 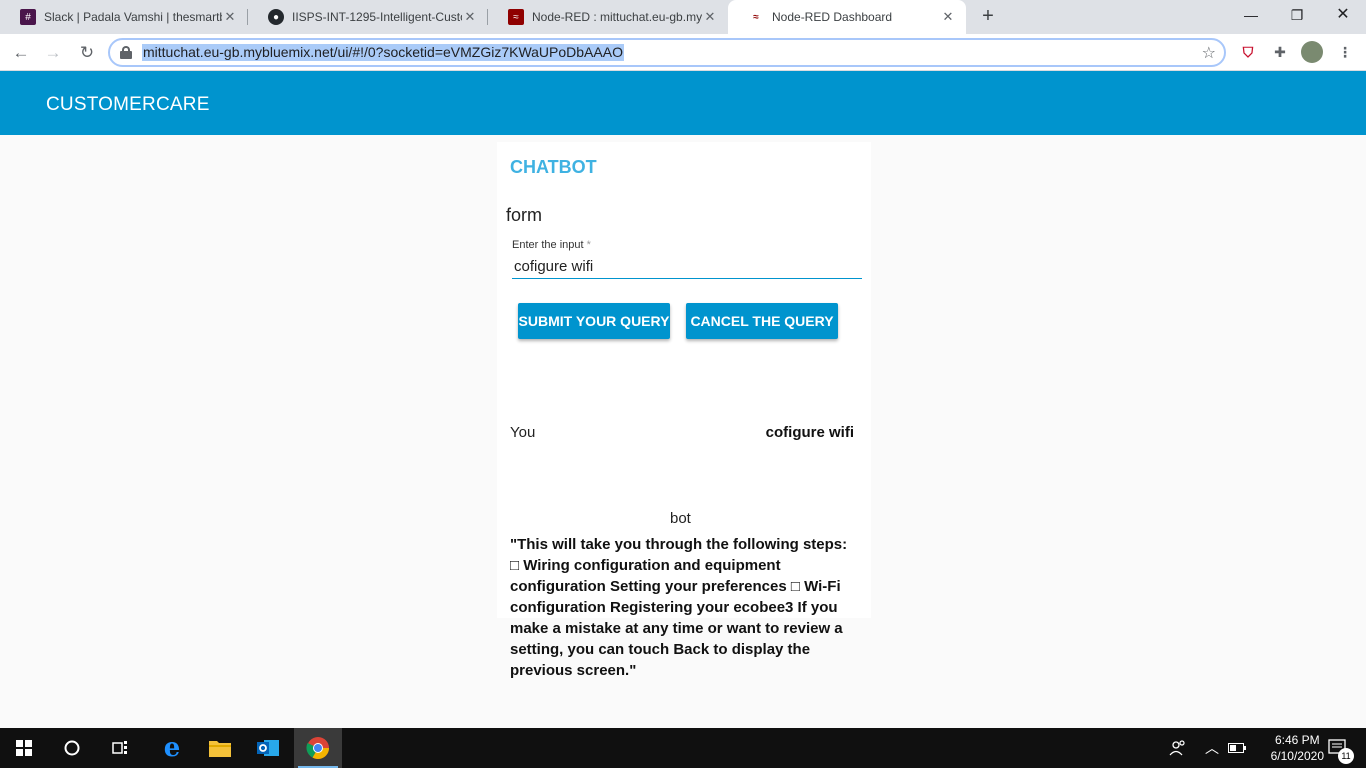 What do you see at coordinates (1251, 15) in the screenshot?
I see `minimize-button: —` at bounding box center [1251, 15].